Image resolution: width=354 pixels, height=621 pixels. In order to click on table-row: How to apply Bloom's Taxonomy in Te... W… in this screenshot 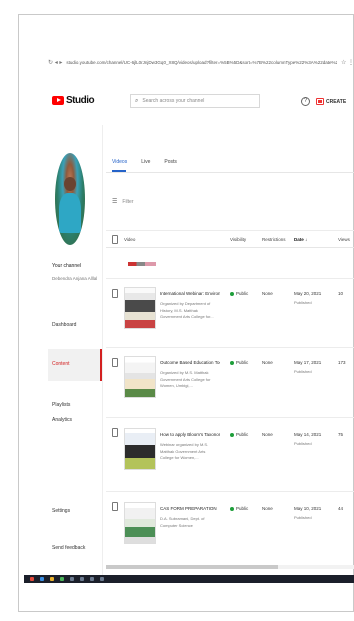, I will do `click(230, 452)`.